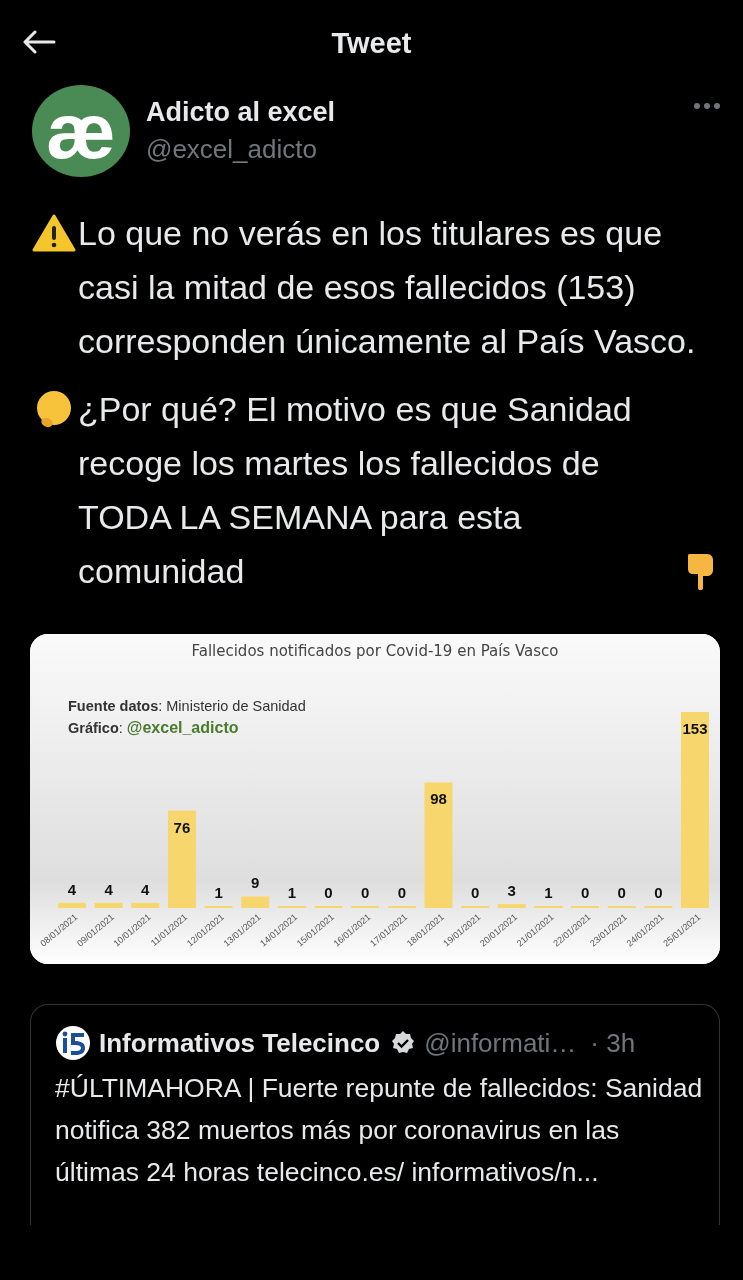  Describe the element at coordinates (255, 883) in the screenshot. I see `data-label: 9` at that location.